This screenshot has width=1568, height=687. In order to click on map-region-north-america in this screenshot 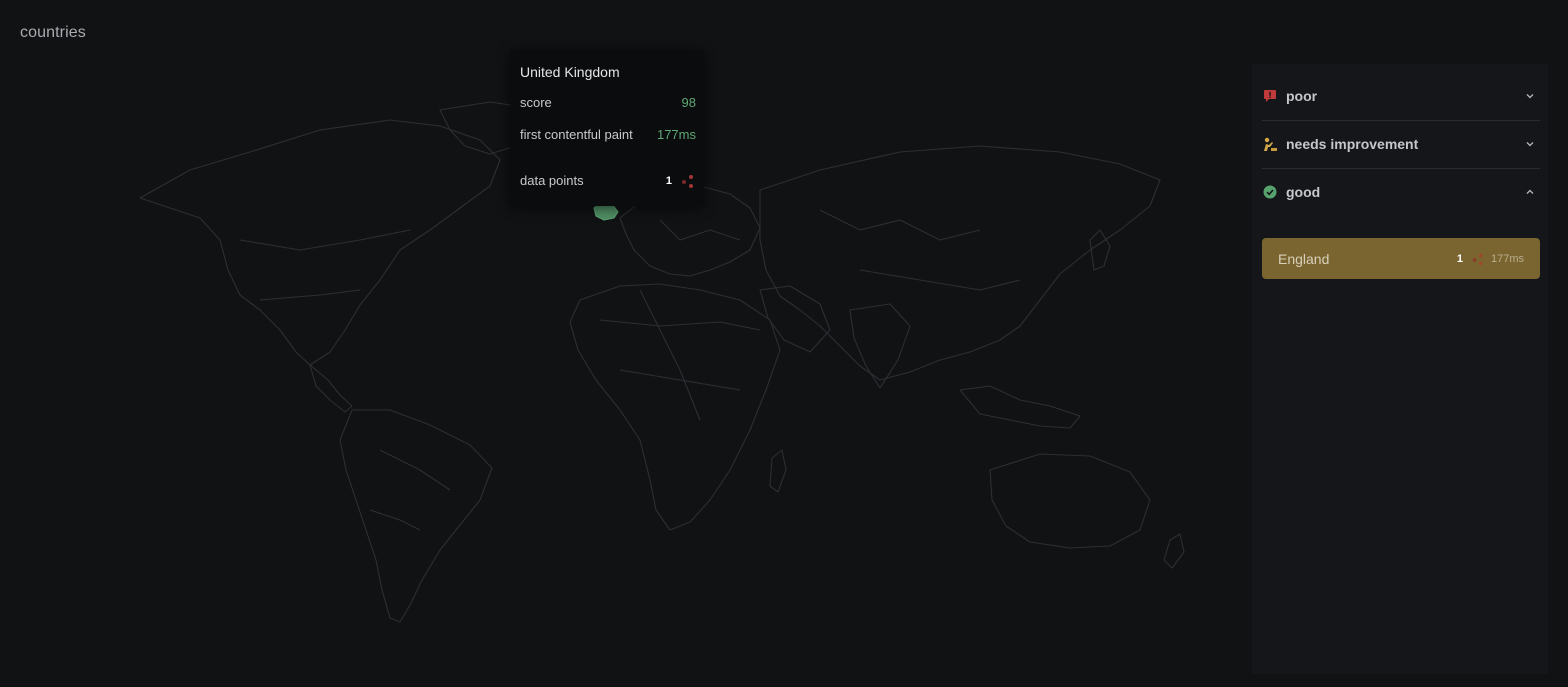, I will do `click(320, 242)`.